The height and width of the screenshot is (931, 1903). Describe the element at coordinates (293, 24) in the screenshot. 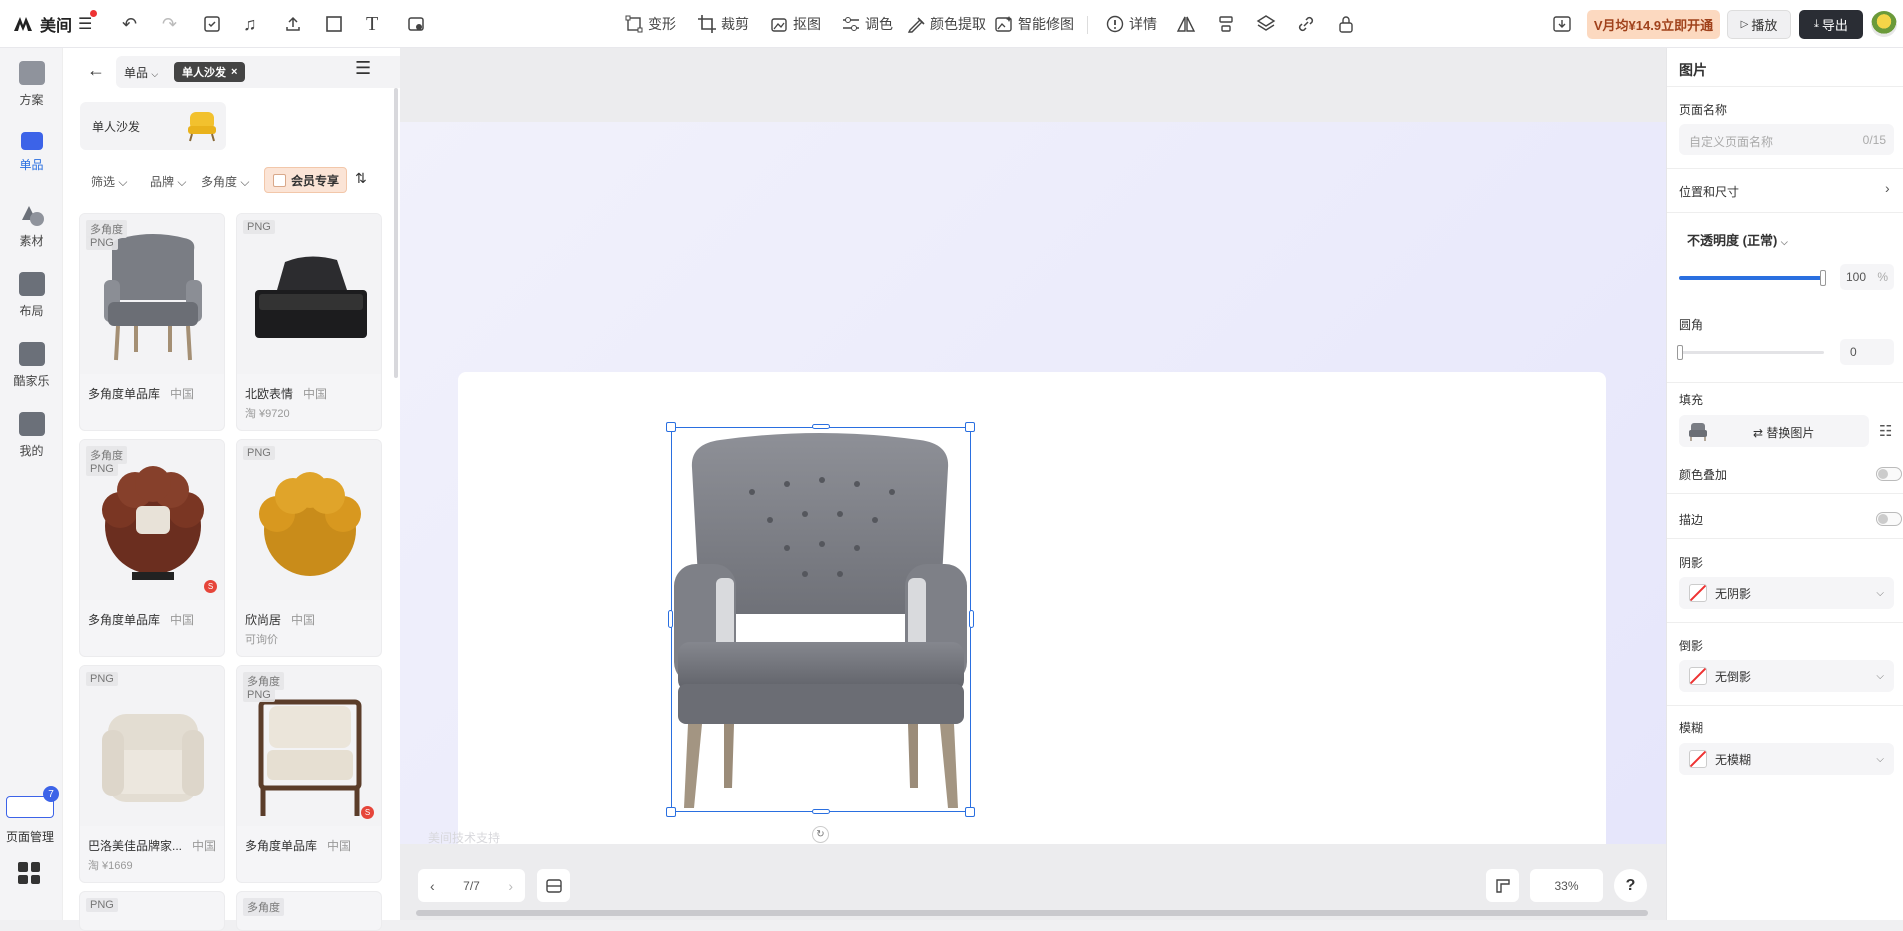

I see `upload-icon` at that location.